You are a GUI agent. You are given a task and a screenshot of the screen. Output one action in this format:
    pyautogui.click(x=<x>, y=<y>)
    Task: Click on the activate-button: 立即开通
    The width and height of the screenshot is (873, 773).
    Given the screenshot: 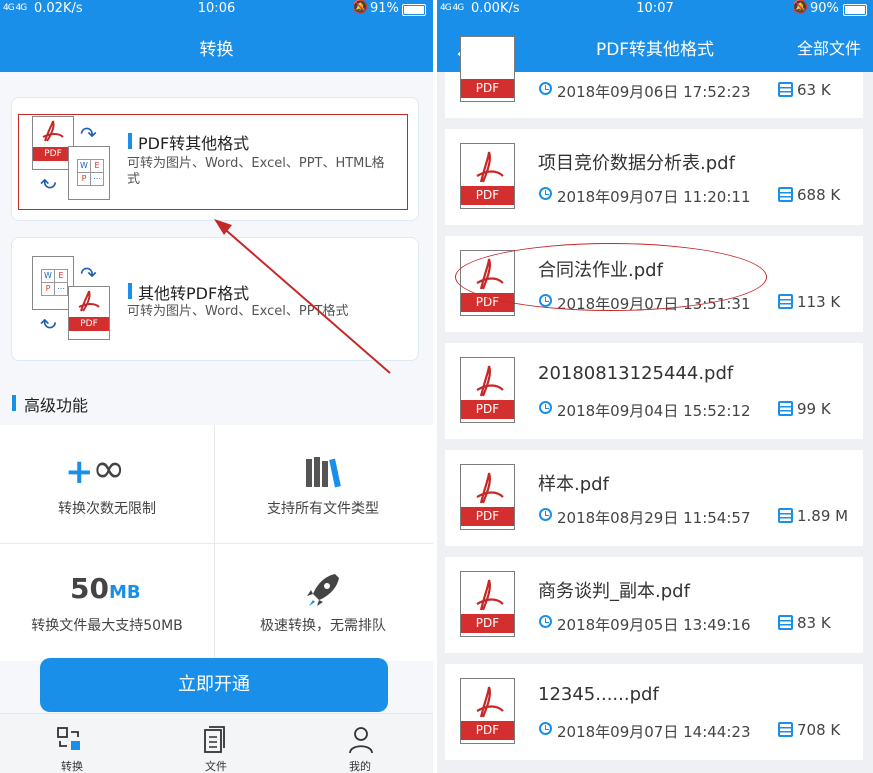 What is the action you would take?
    pyautogui.click(x=214, y=685)
    